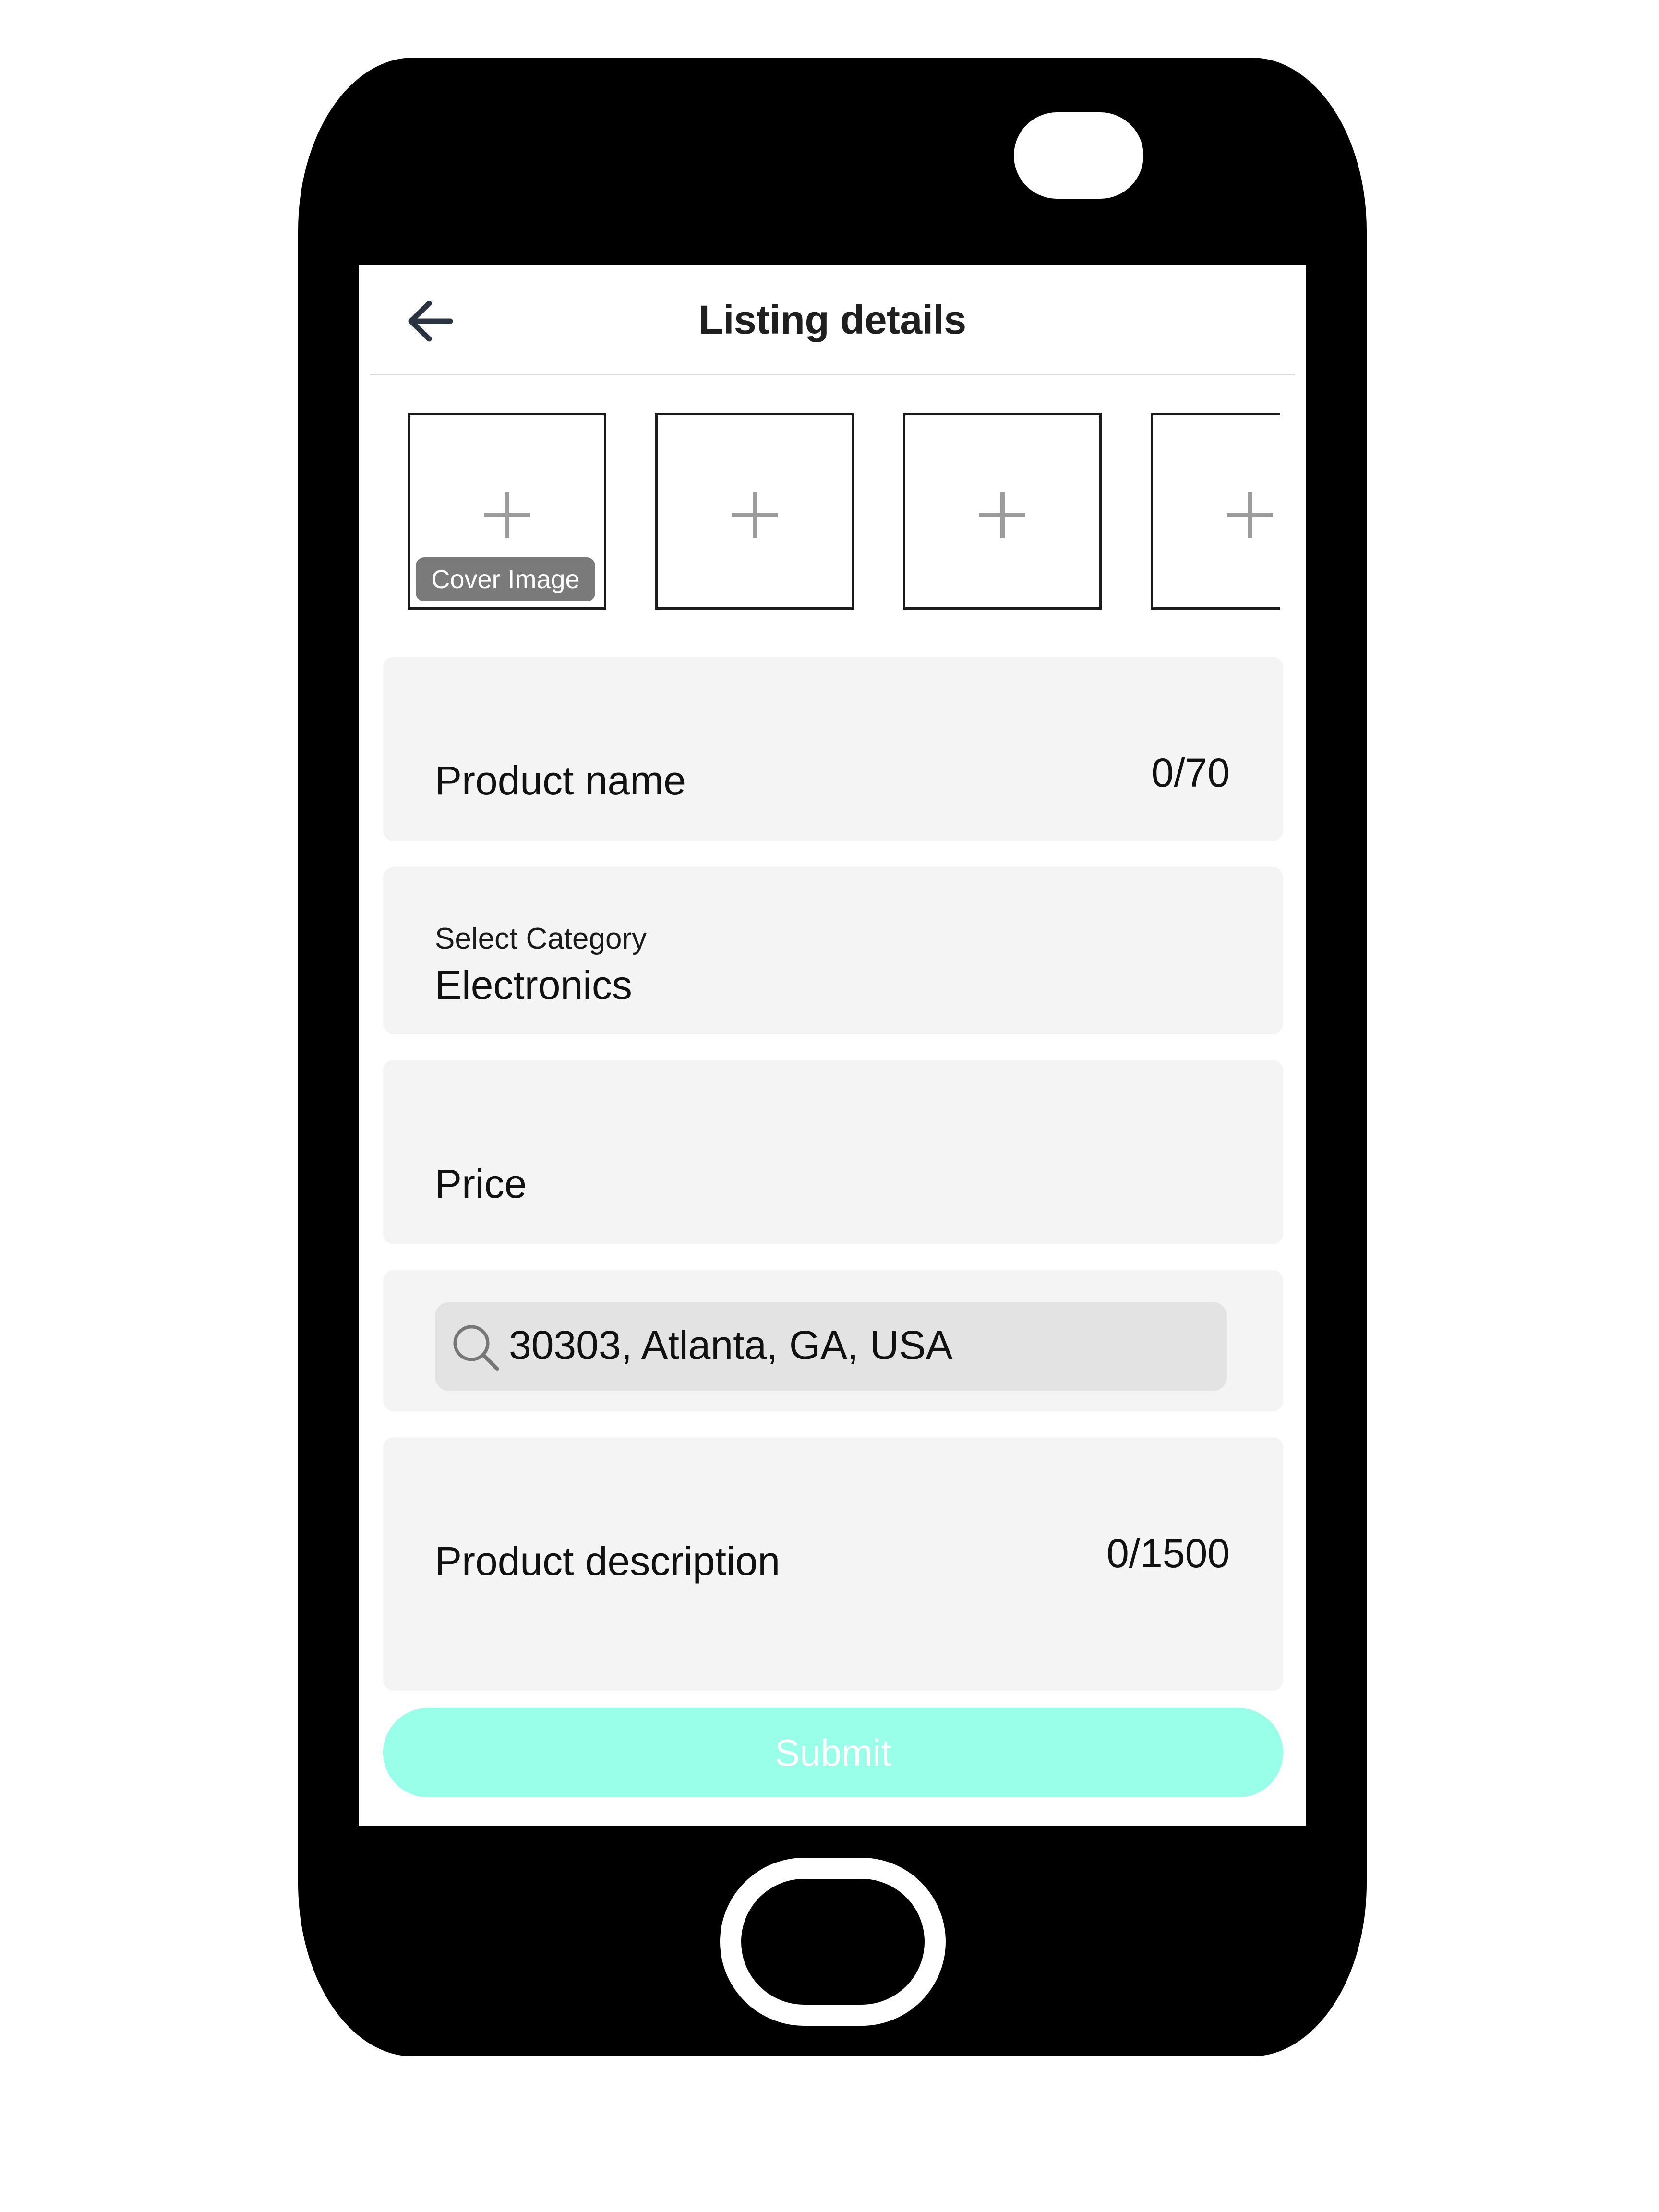  What do you see at coordinates (608, 1561) in the screenshot?
I see `product-description-label: Product description` at bounding box center [608, 1561].